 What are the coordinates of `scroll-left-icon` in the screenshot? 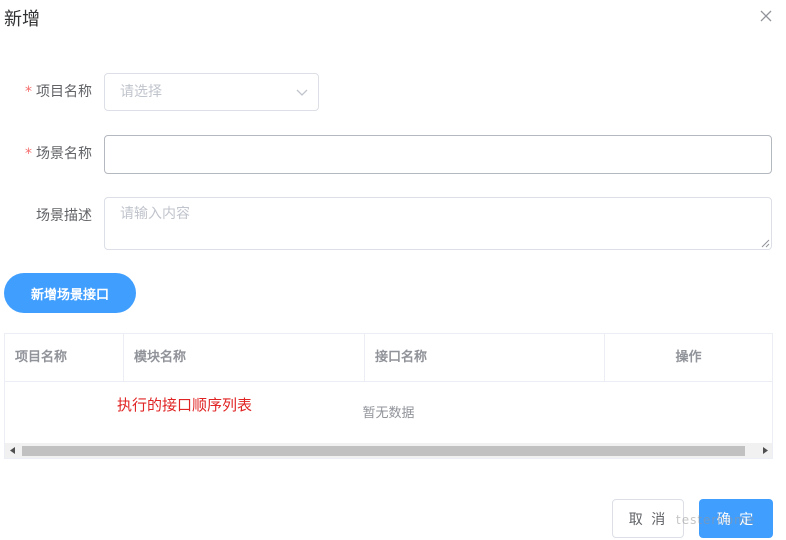 It's located at (12, 450).